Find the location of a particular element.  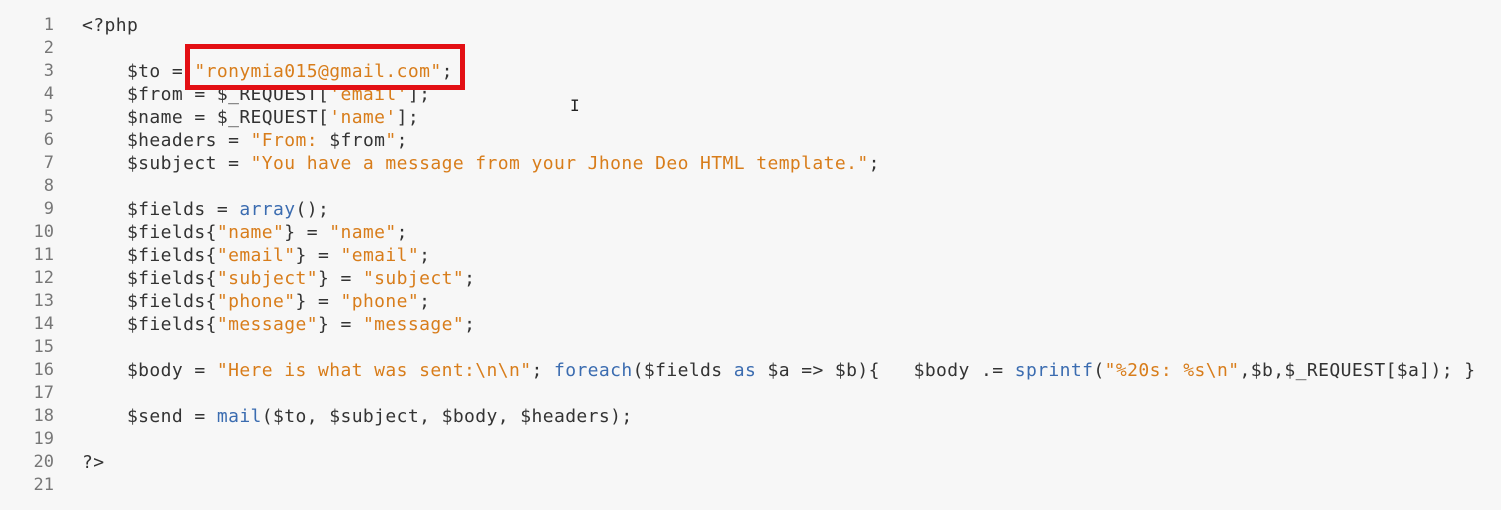

line-number: 12 is located at coordinates (43, 278).